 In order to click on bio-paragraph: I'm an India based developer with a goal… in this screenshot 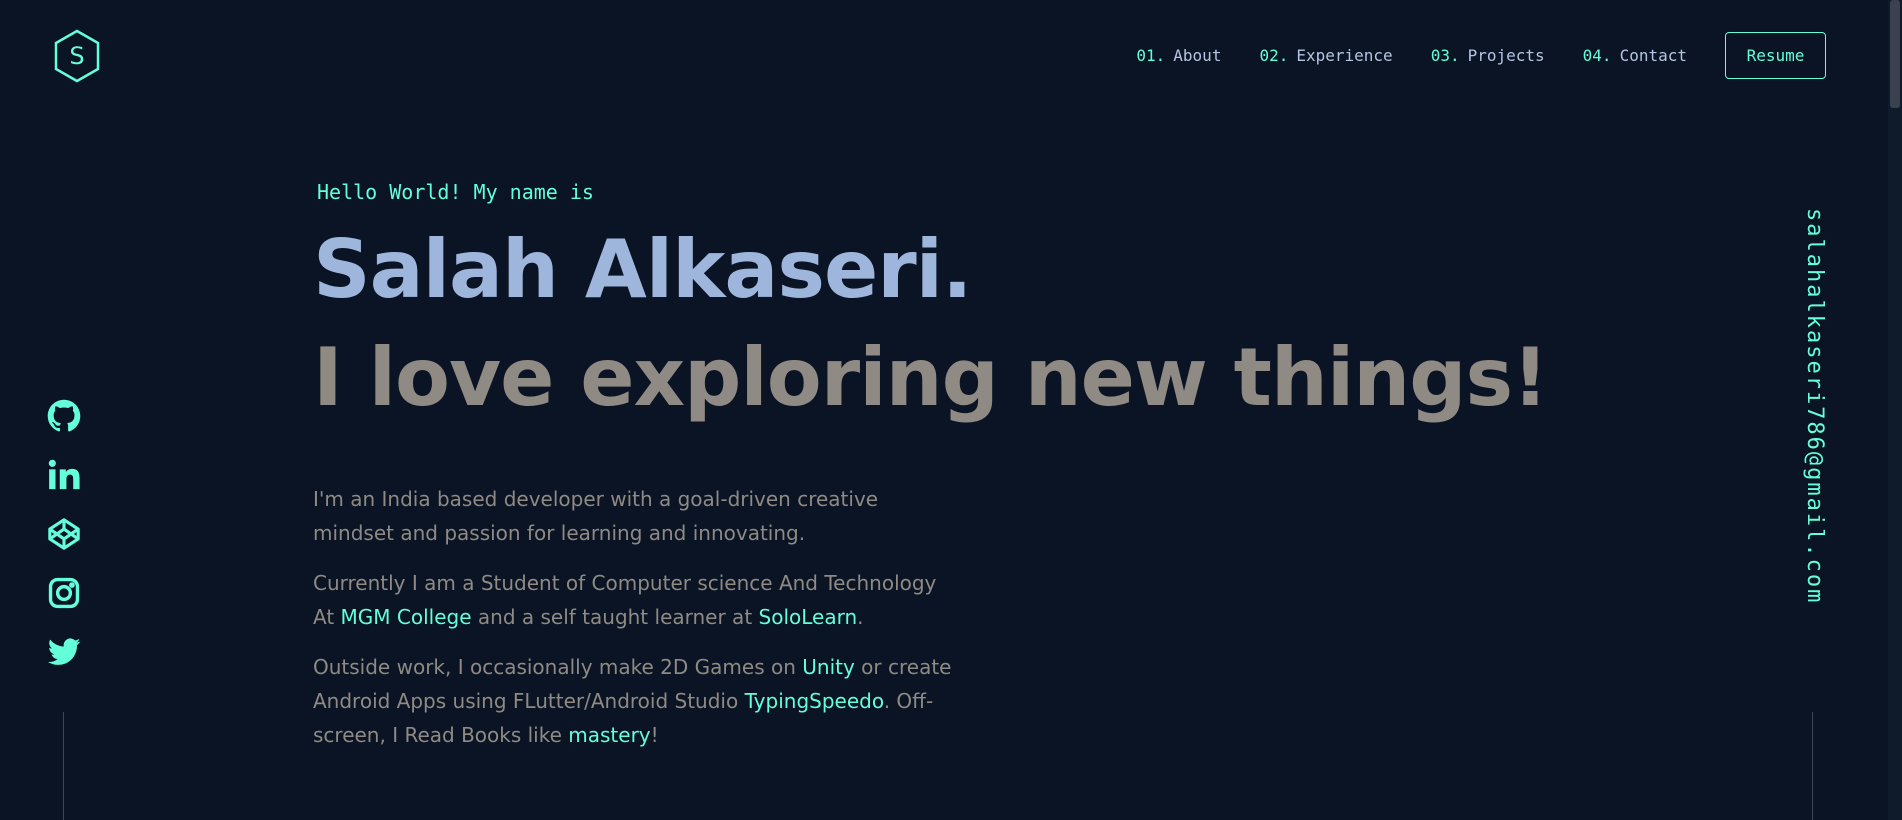, I will do `click(633, 516)`.